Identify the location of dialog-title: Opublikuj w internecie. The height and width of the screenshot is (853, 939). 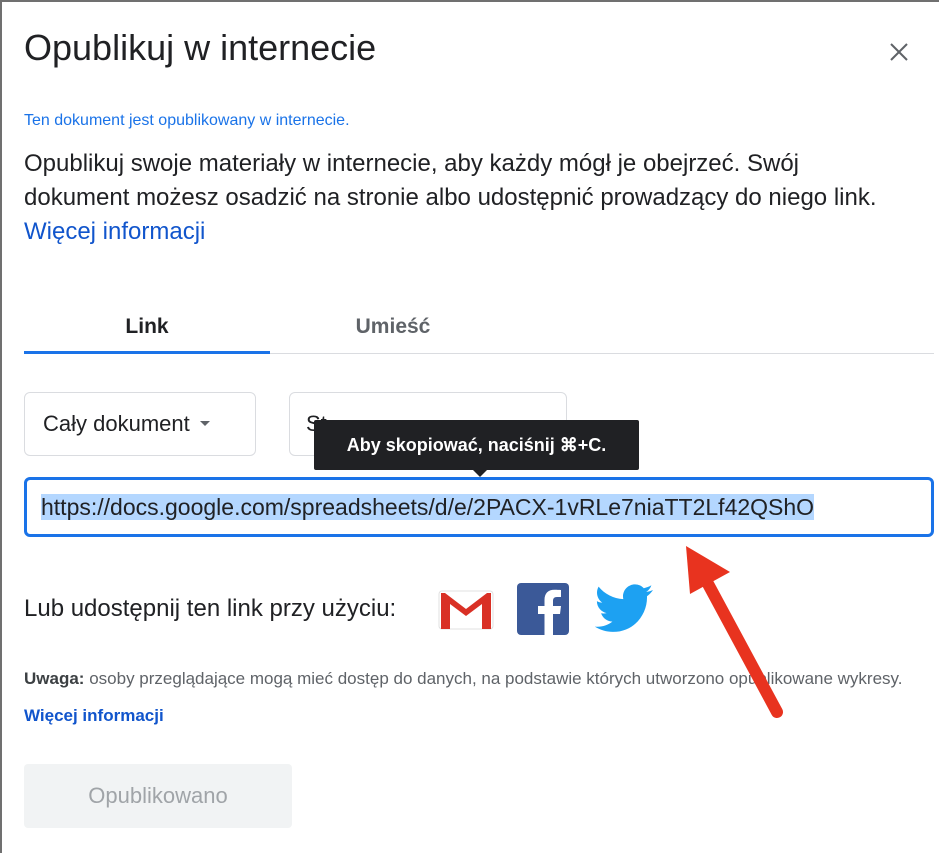
(200, 47).